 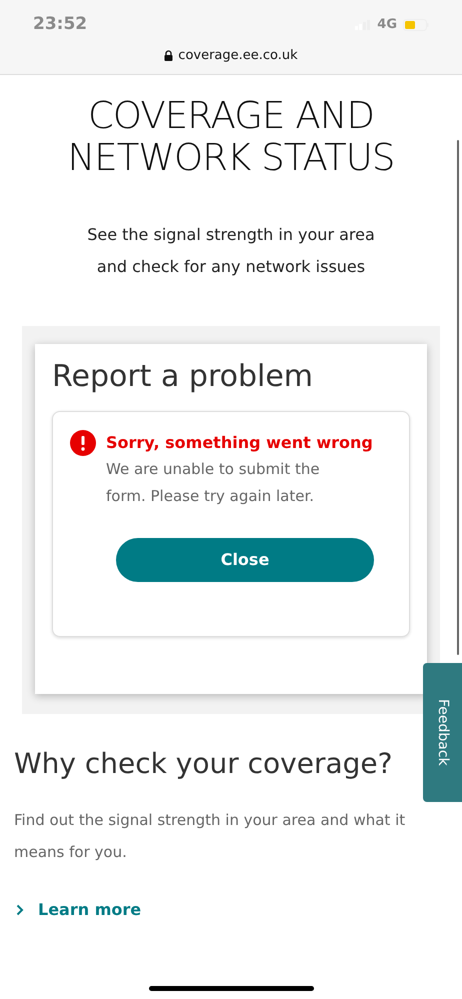 What do you see at coordinates (183, 377) in the screenshot?
I see `report-title: Report a problem` at bounding box center [183, 377].